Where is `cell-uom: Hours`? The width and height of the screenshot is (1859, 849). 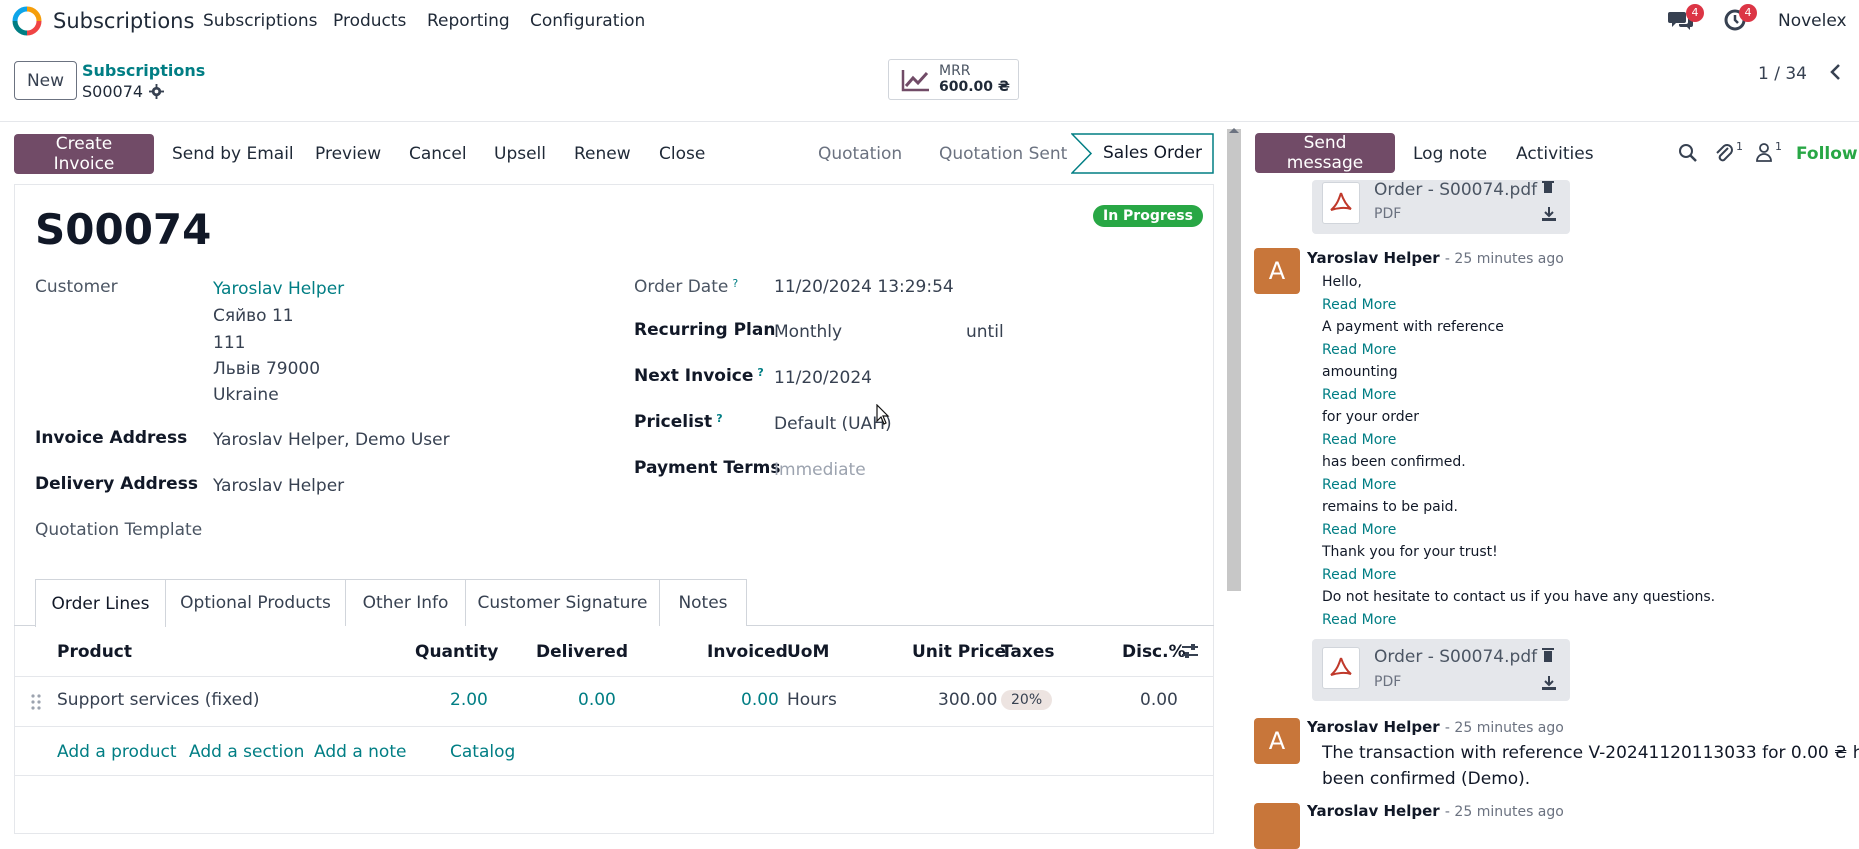
cell-uom: Hours is located at coordinates (812, 700).